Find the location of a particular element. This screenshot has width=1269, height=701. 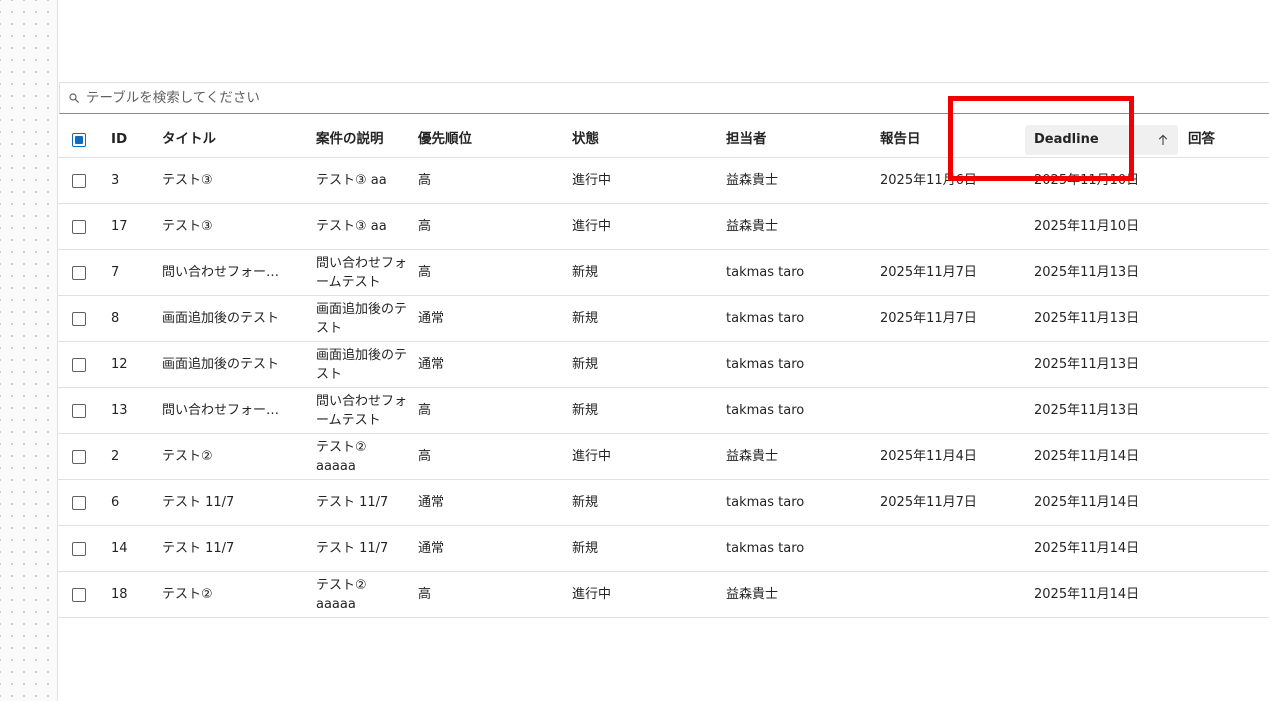

cell-priority-text: 通常 is located at coordinates (431, 364).